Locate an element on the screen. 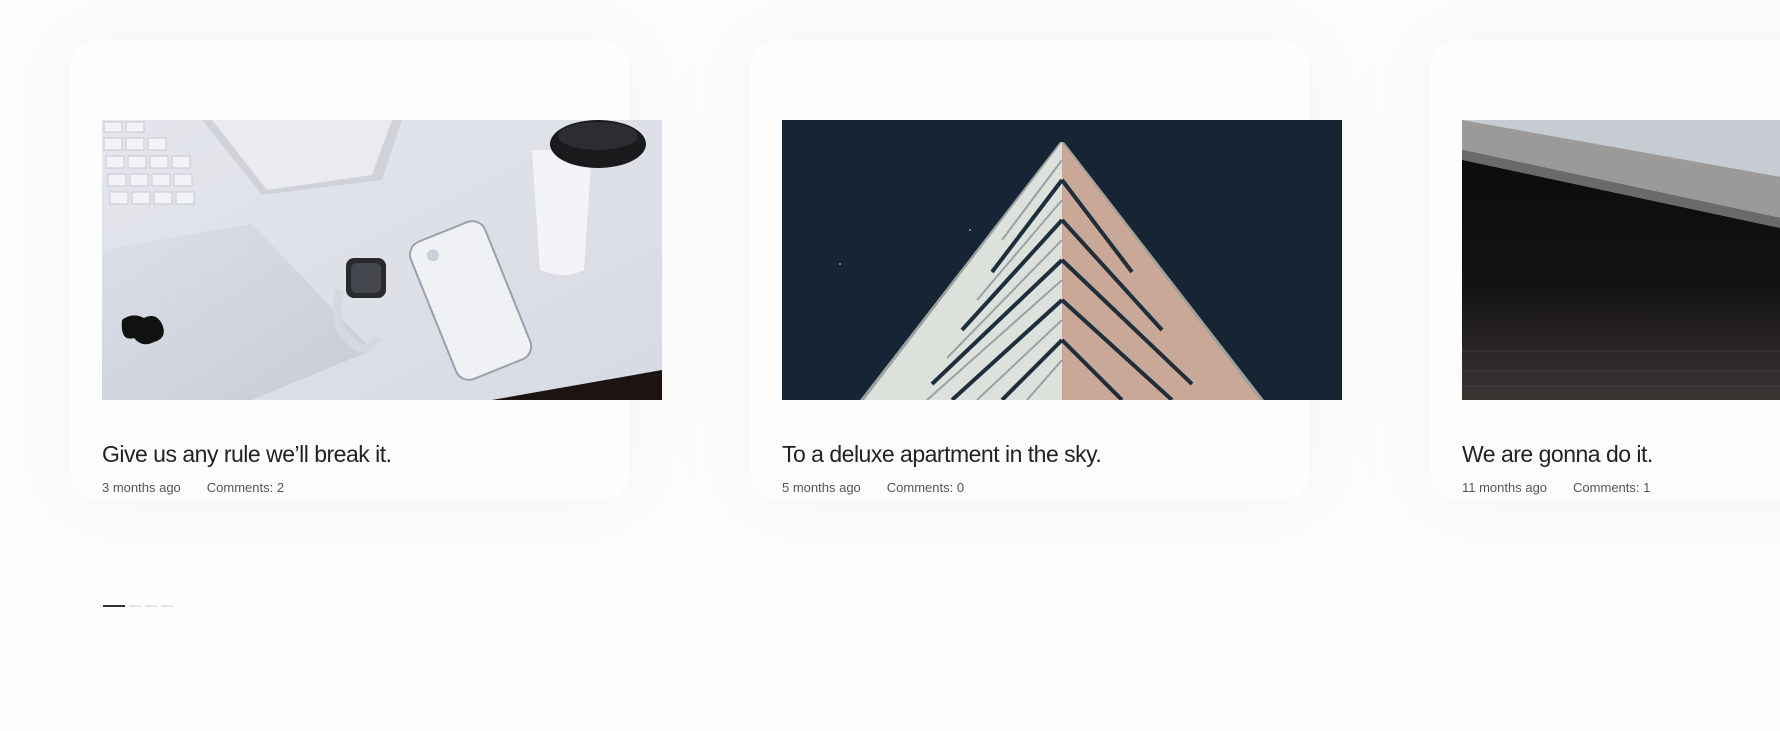 This screenshot has width=1780, height=731. post-comments: Comments: 1 is located at coordinates (1611, 487).